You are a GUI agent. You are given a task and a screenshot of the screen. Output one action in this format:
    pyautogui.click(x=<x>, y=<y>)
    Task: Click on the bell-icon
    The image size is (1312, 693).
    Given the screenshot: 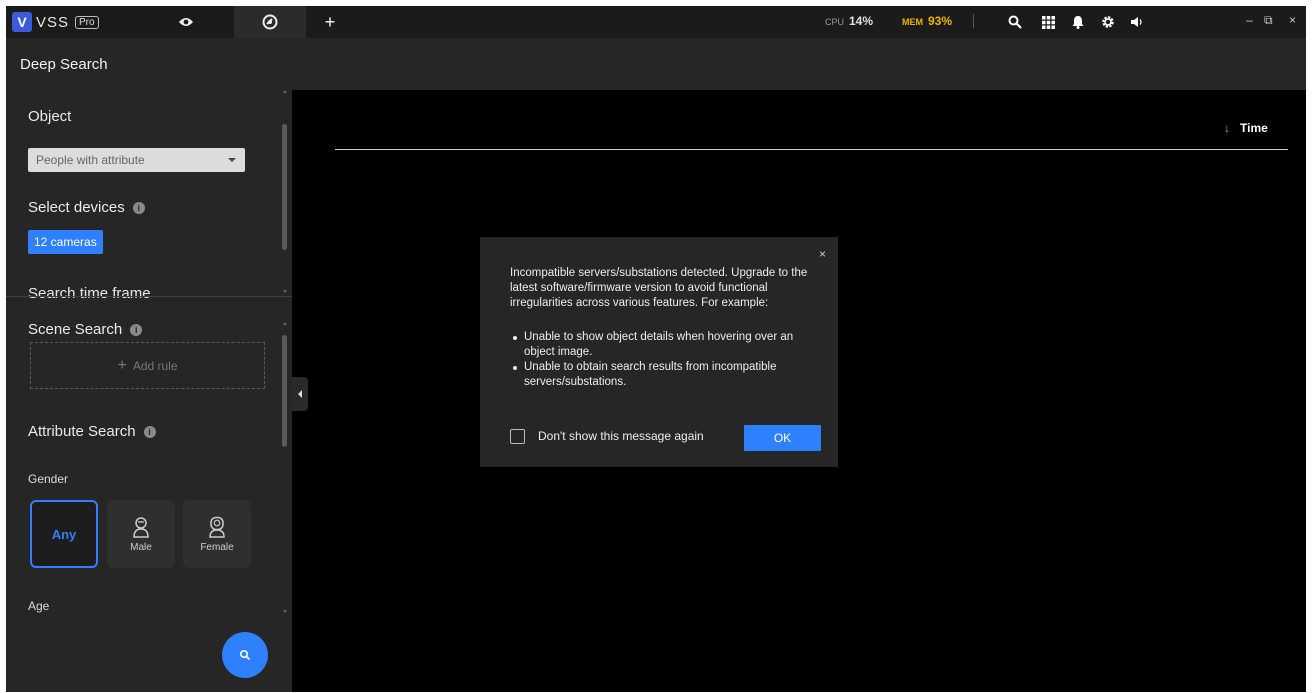 What is the action you would take?
    pyautogui.click(x=1078, y=22)
    